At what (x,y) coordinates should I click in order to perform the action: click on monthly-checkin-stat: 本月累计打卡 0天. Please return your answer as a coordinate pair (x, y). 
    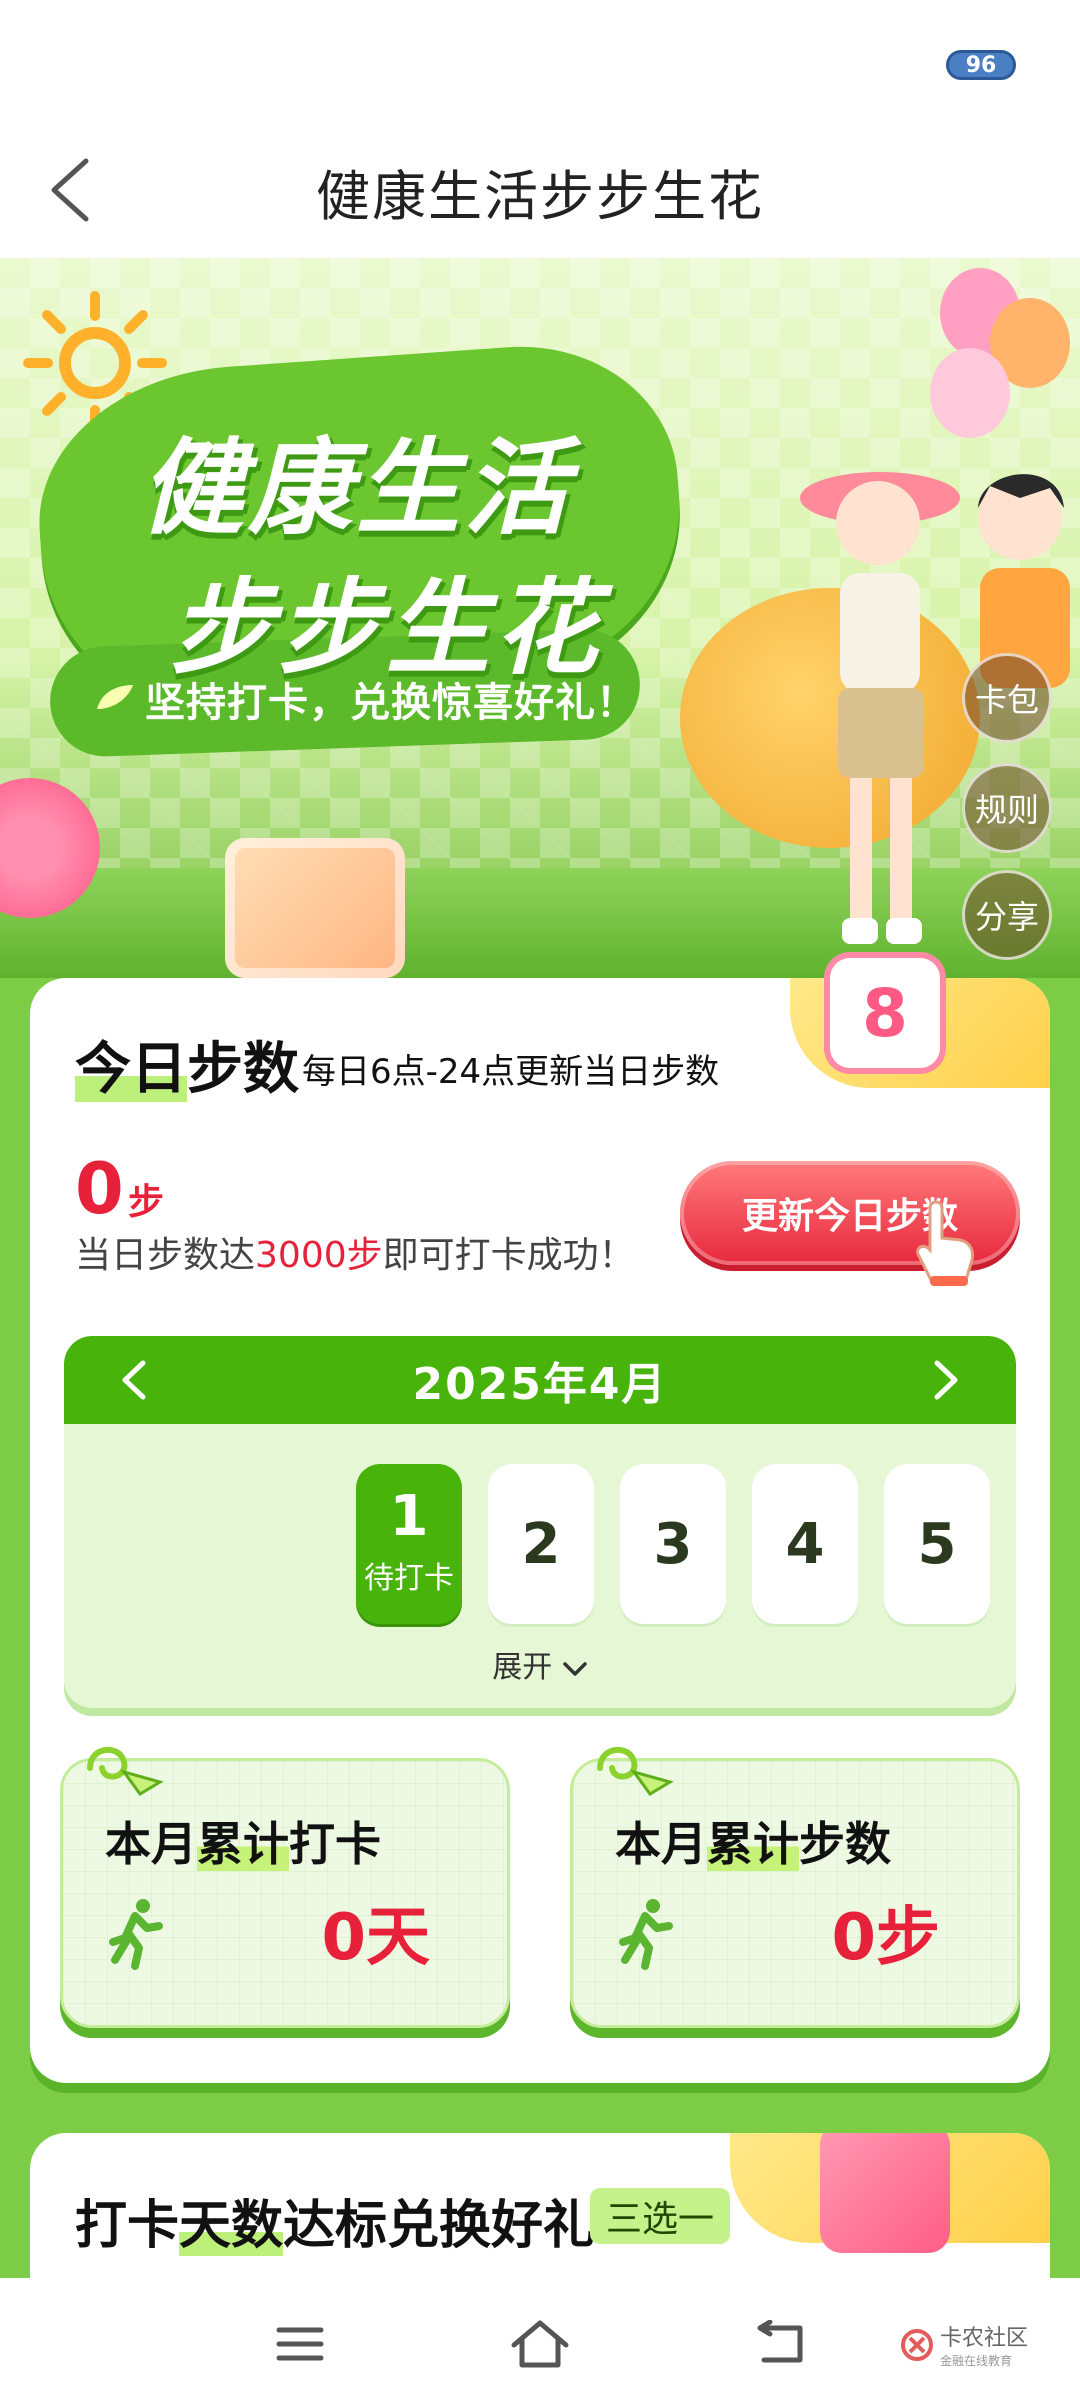
    Looking at the image, I should click on (285, 1883).